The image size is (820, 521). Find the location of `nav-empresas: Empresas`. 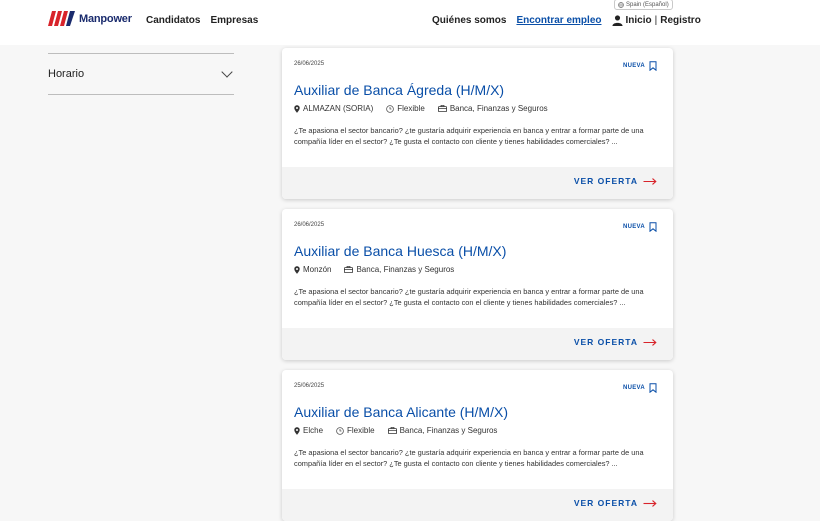

nav-empresas: Empresas is located at coordinates (234, 20).